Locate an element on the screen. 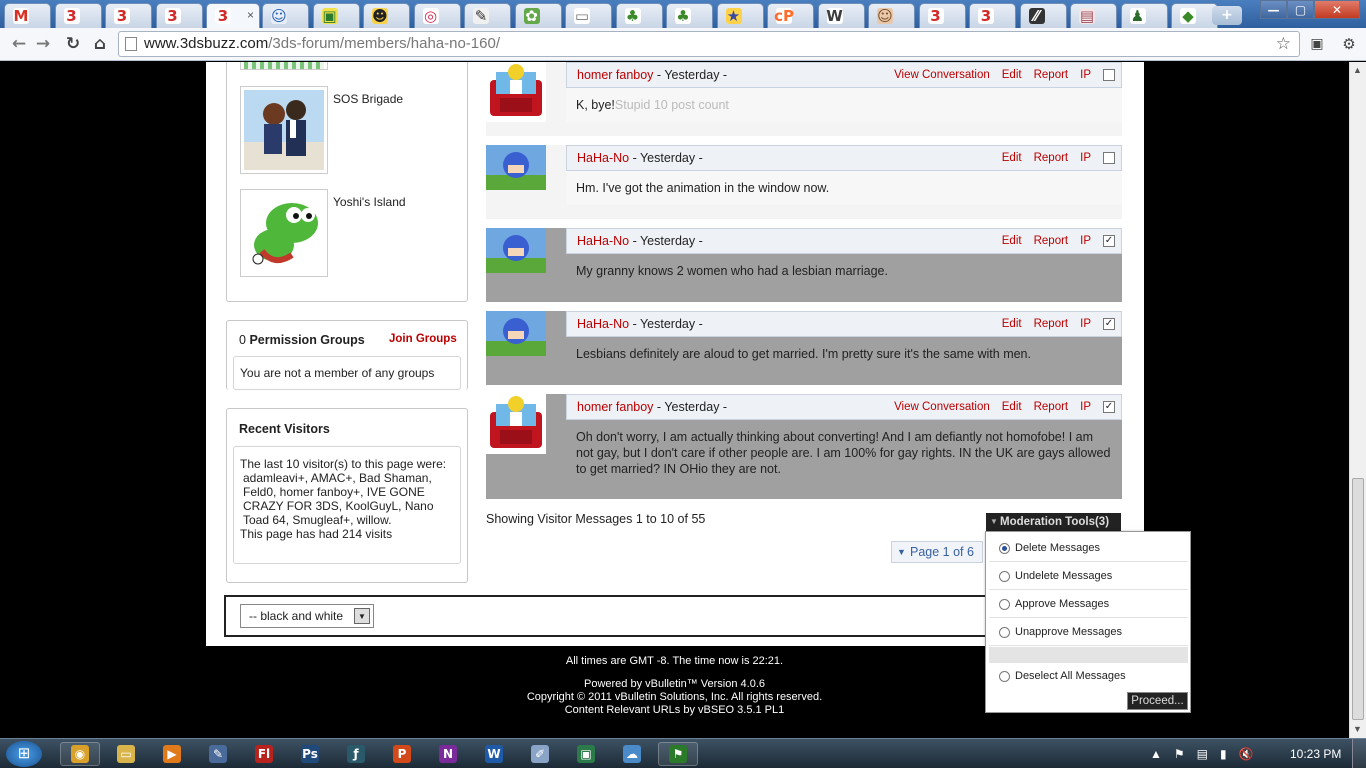 This screenshot has width=1366, height=768. browser-tab-face: ☺ is located at coordinates (891, 15).